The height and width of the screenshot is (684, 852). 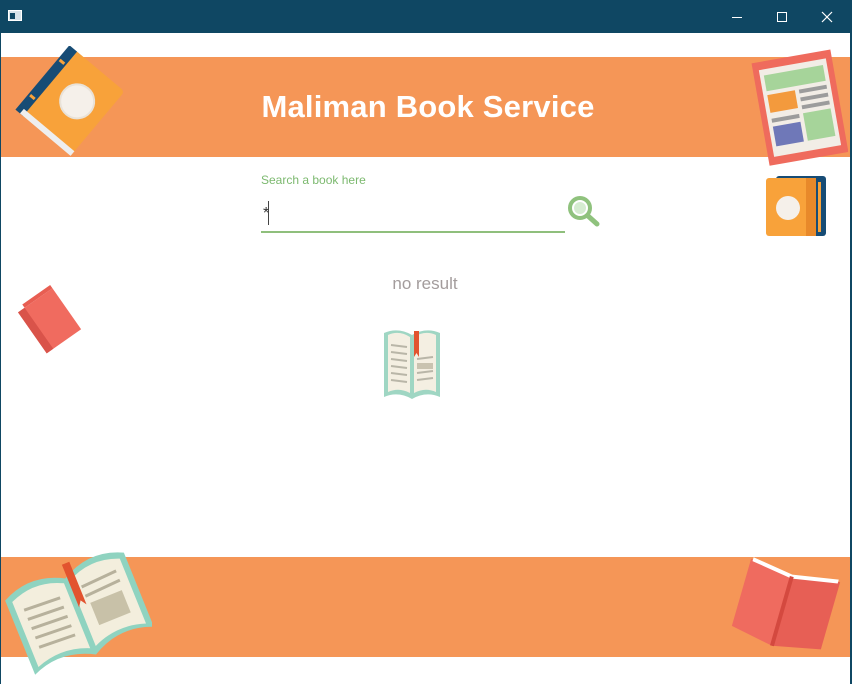 I want to click on close-button, so click(x=827, y=16).